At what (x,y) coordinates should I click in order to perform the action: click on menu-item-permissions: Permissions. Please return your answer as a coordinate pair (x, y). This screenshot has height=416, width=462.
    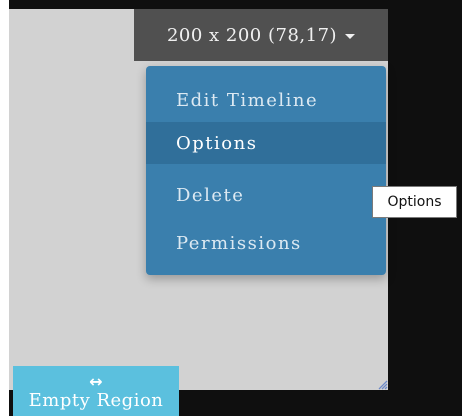
    Looking at the image, I should click on (266, 243).